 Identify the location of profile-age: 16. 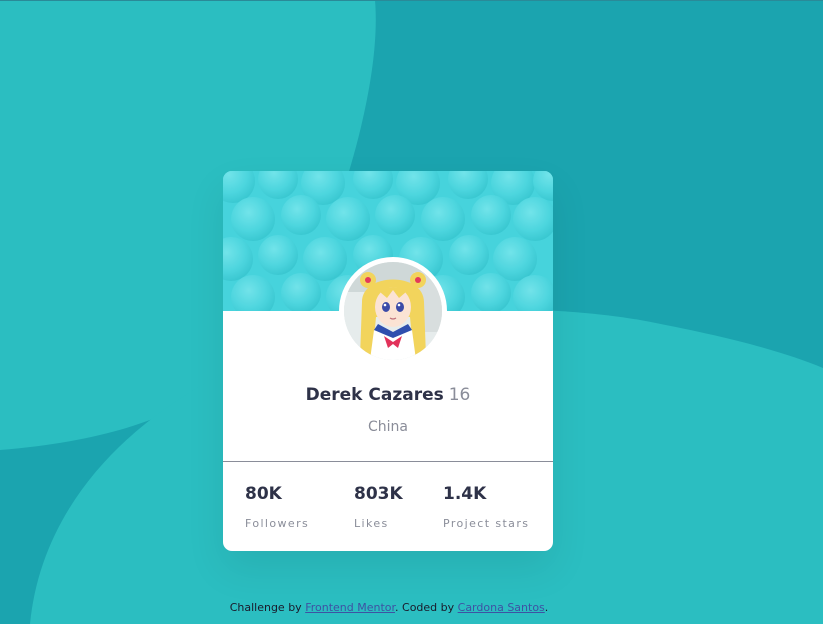
(459, 395).